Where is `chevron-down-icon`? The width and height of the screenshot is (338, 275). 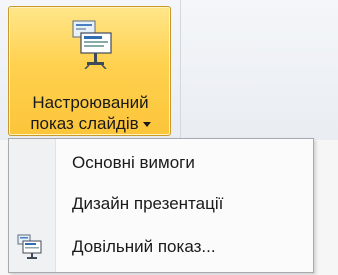 chevron-down-icon is located at coordinates (146, 125).